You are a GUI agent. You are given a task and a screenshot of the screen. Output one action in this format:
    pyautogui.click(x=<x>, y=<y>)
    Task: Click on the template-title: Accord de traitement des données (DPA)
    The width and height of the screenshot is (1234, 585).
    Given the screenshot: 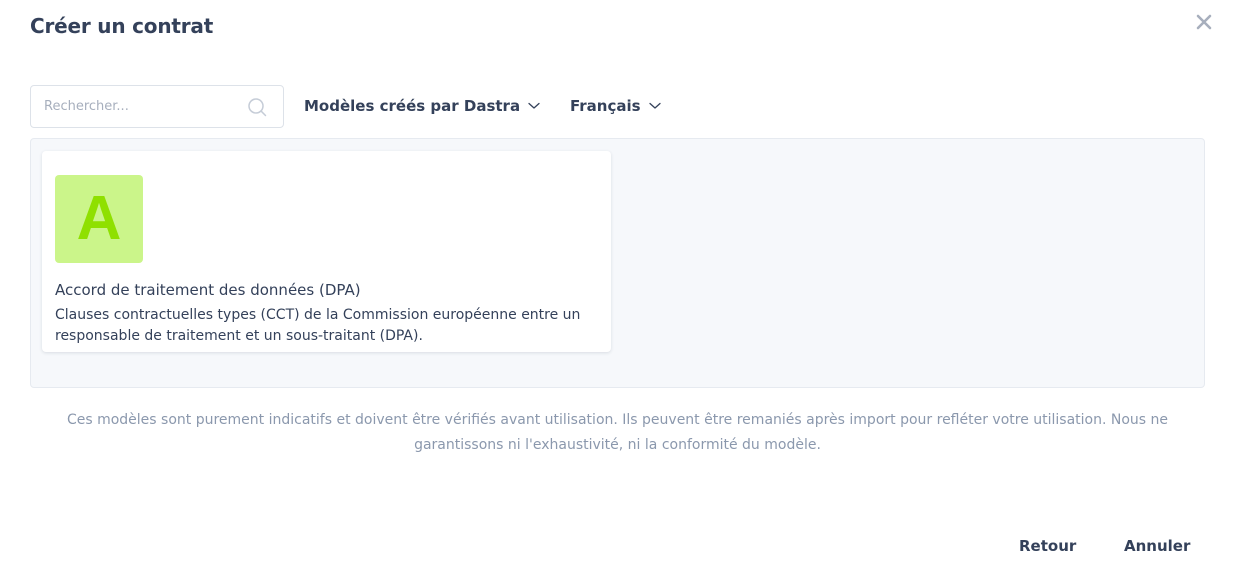 What is the action you would take?
    pyautogui.click(x=208, y=290)
    